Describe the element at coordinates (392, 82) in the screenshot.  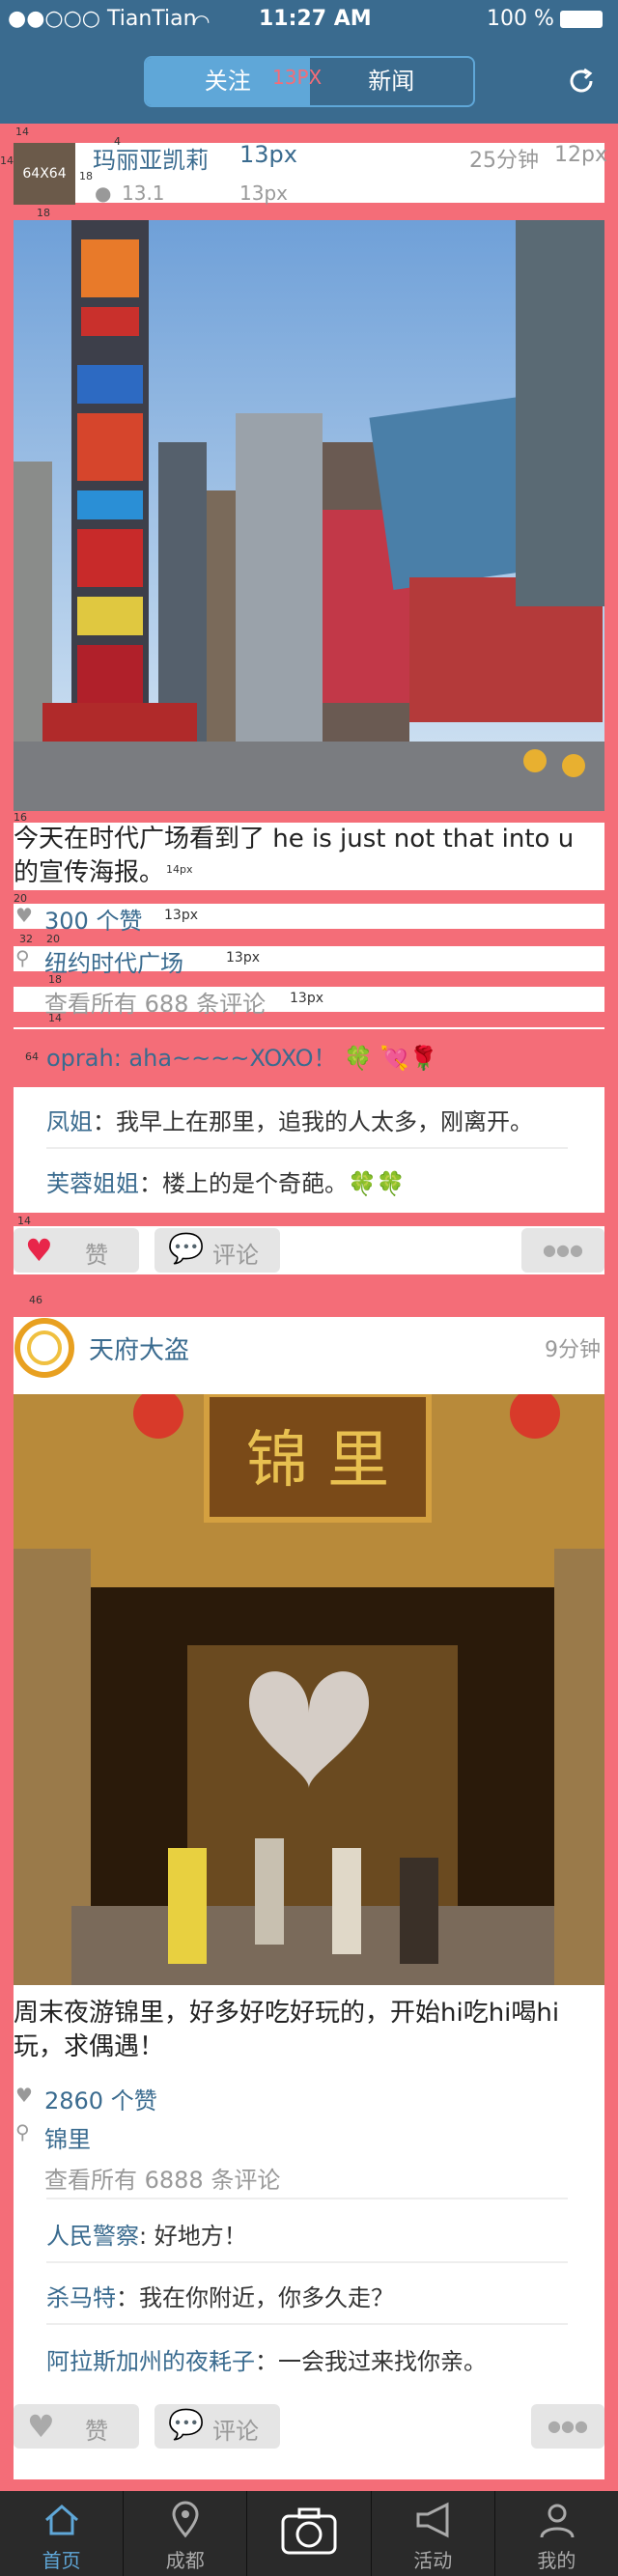
I see `tab-news: 新闻` at that location.